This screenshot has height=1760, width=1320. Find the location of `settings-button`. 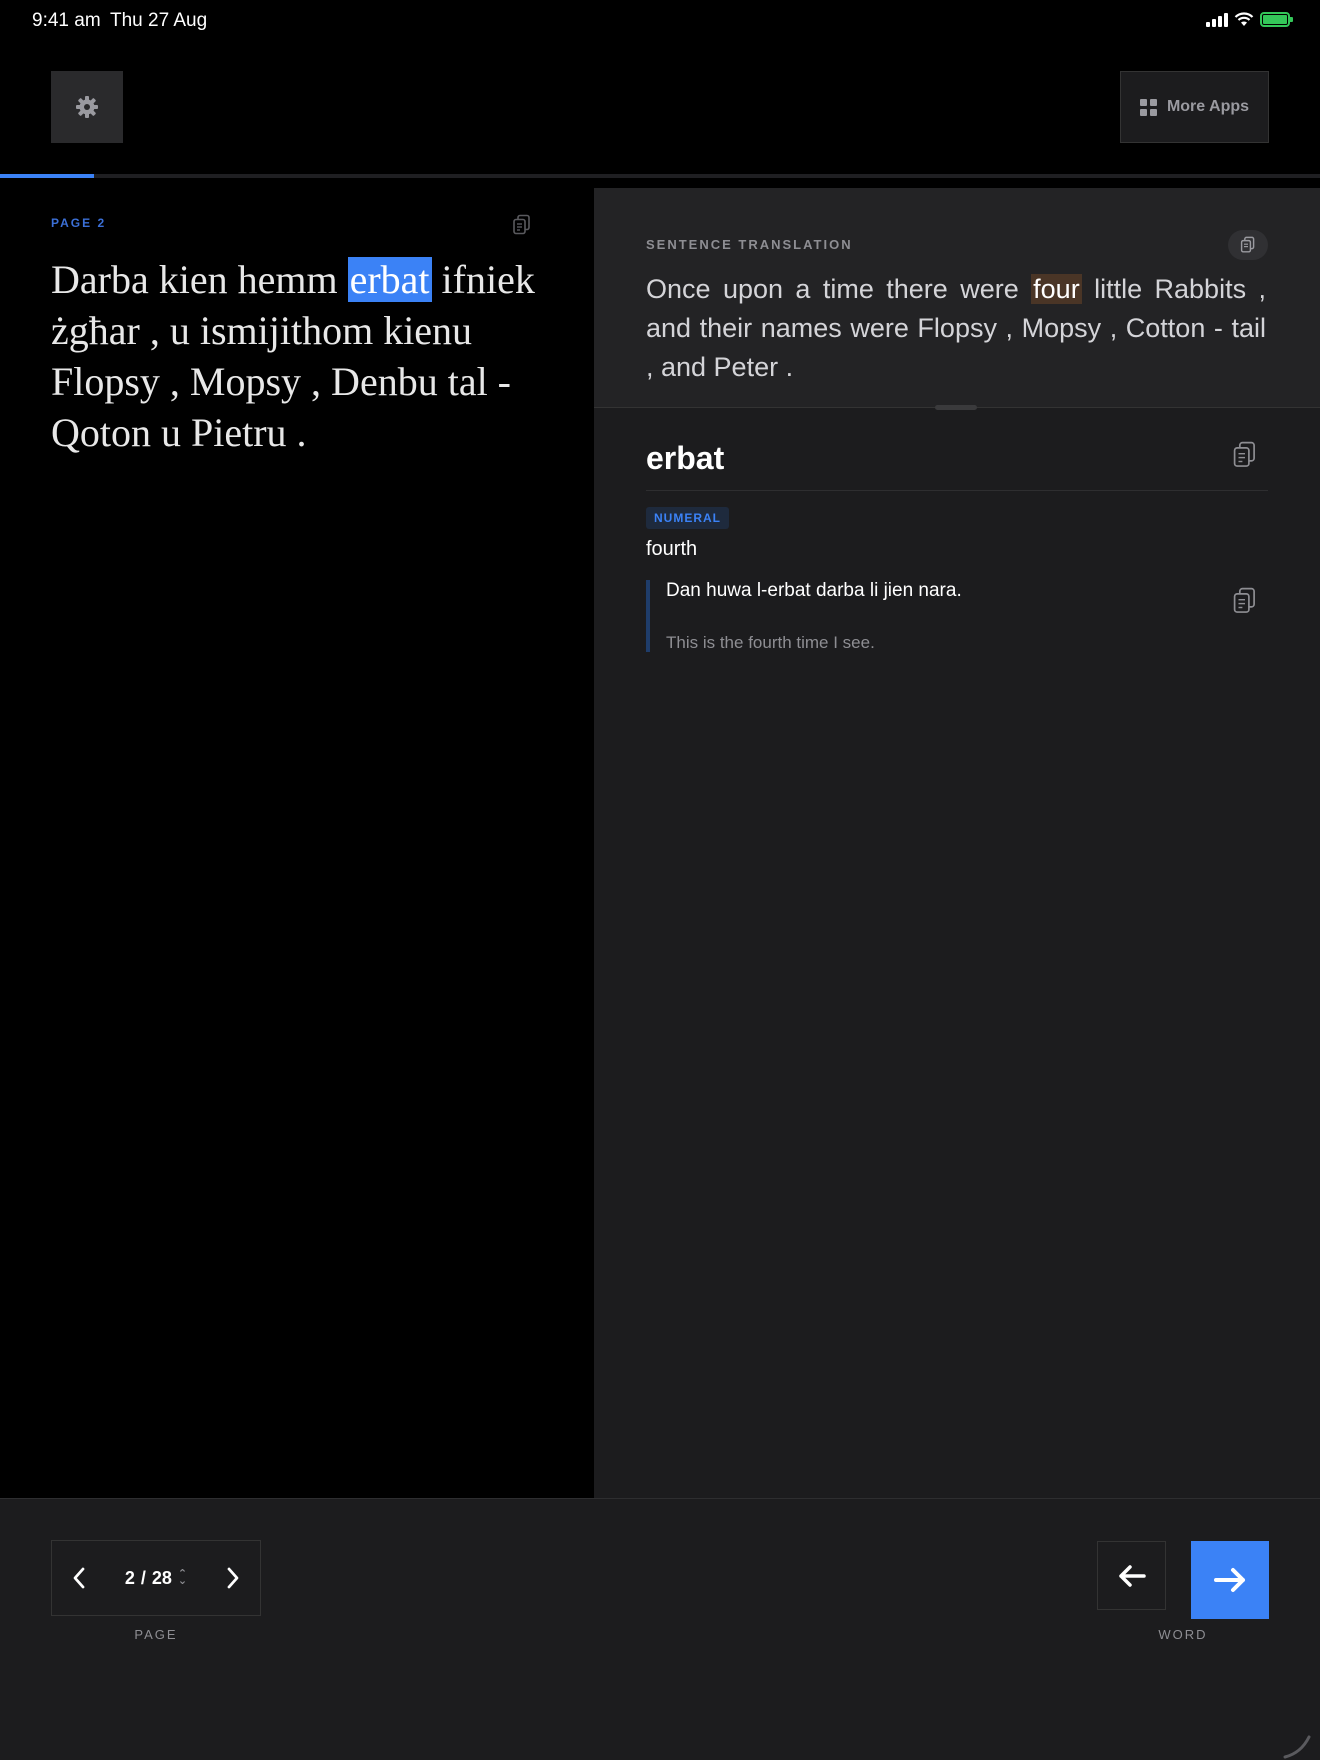

settings-button is located at coordinates (87, 107).